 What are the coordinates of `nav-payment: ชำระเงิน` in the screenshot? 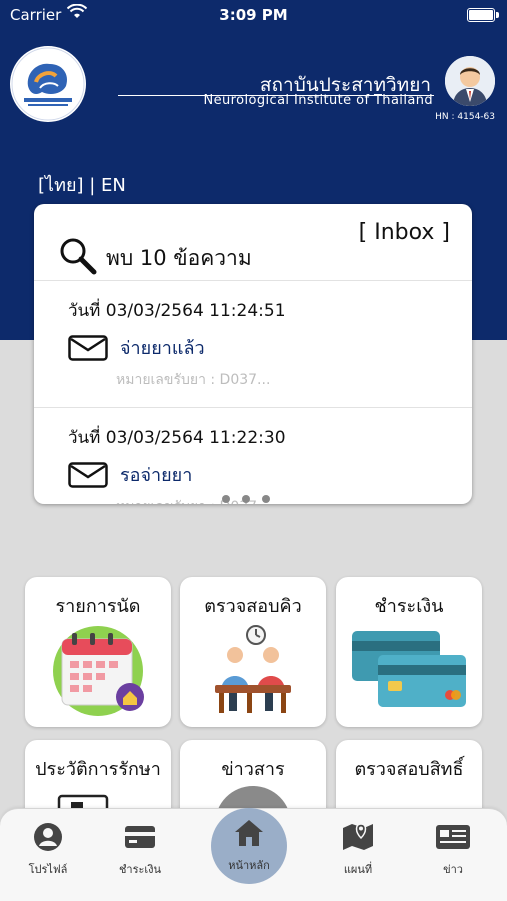 It's located at (140, 850).